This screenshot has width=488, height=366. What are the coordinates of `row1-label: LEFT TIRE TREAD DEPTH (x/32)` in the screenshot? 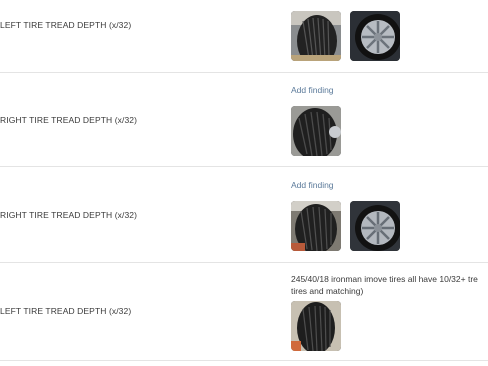 It's located at (66, 25).